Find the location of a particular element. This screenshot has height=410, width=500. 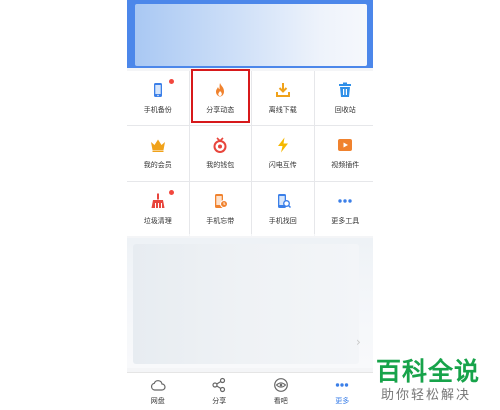

tab-label: 网盘 is located at coordinates (157, 401).